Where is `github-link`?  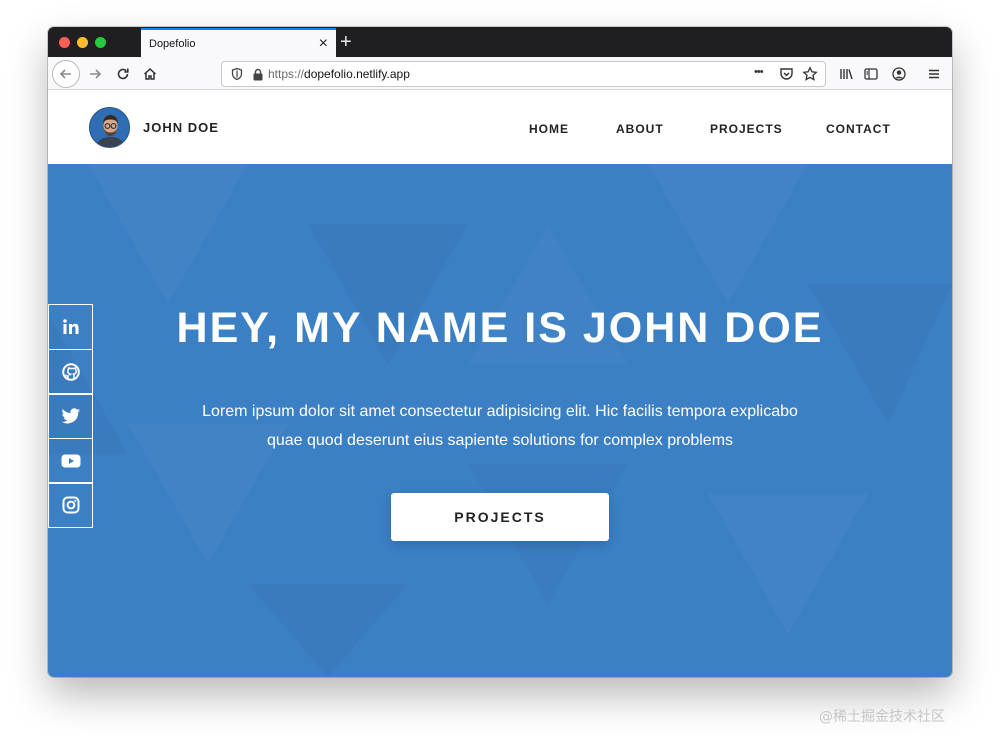
github-link is located at coordinates (70, 371).